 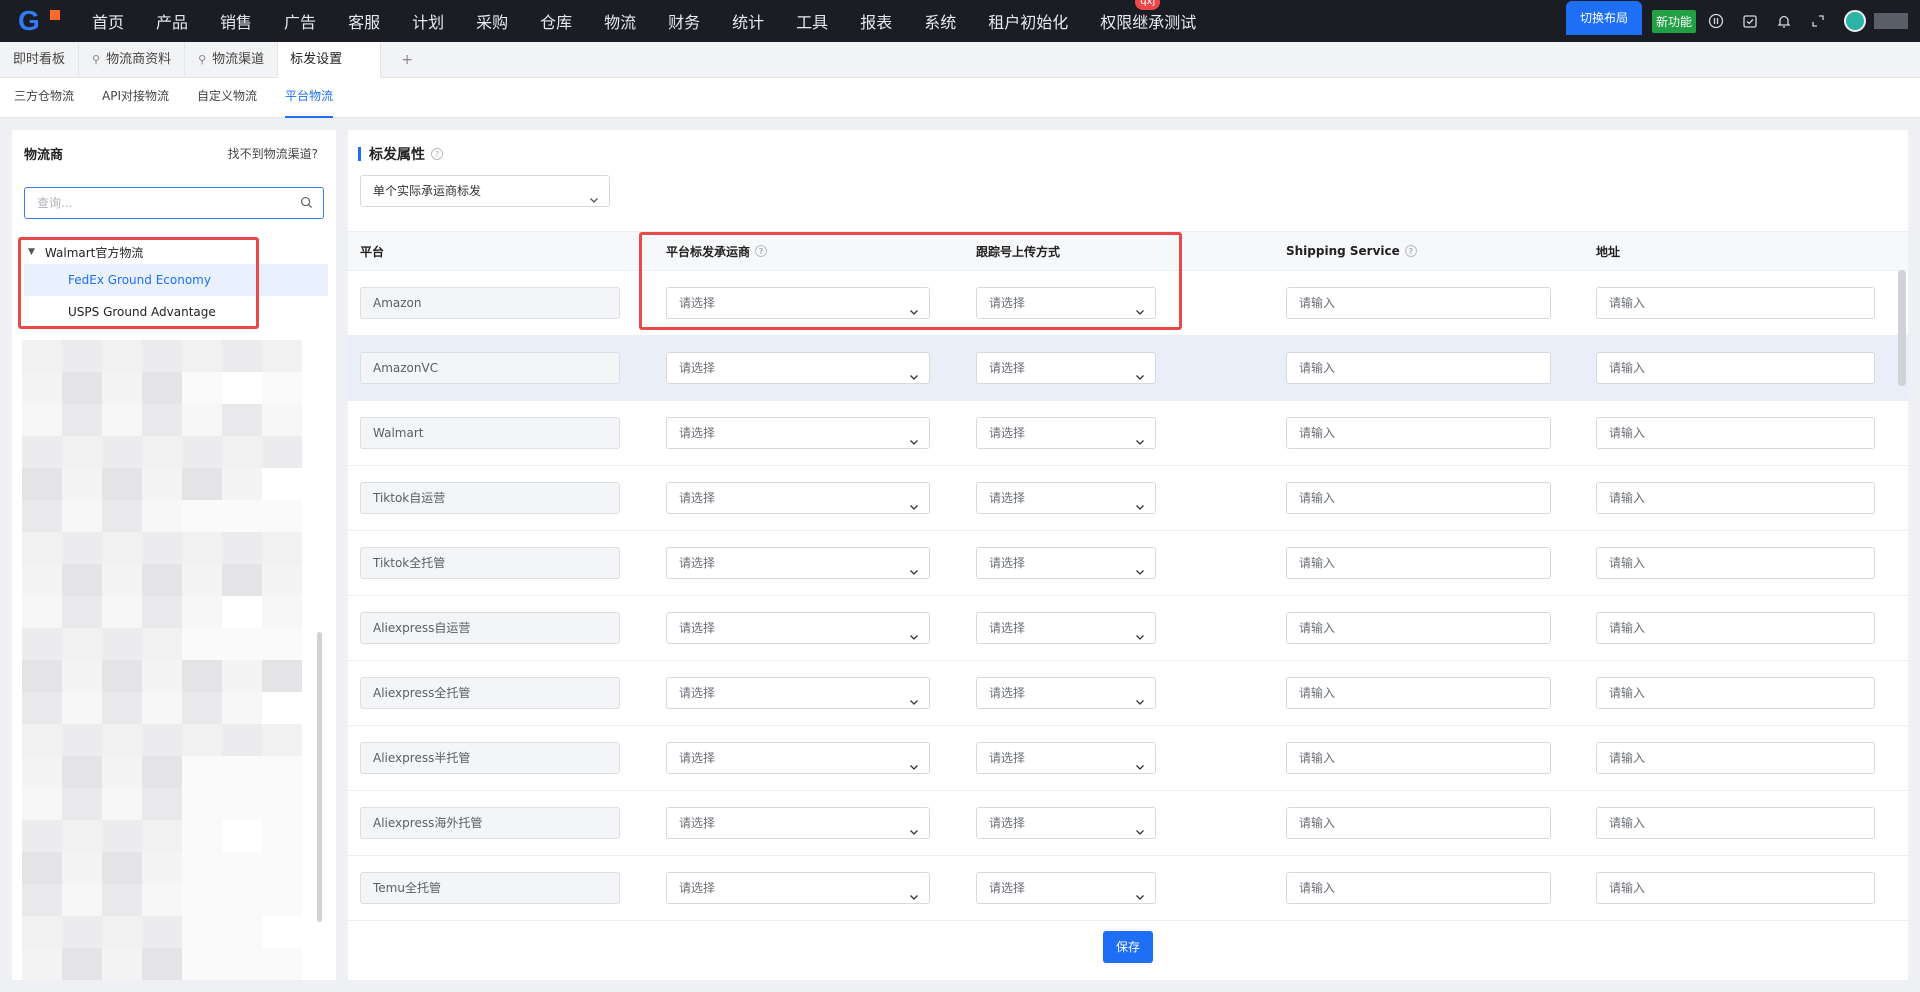 I want to click on carrier-search-input, so click(x=162, y=203).